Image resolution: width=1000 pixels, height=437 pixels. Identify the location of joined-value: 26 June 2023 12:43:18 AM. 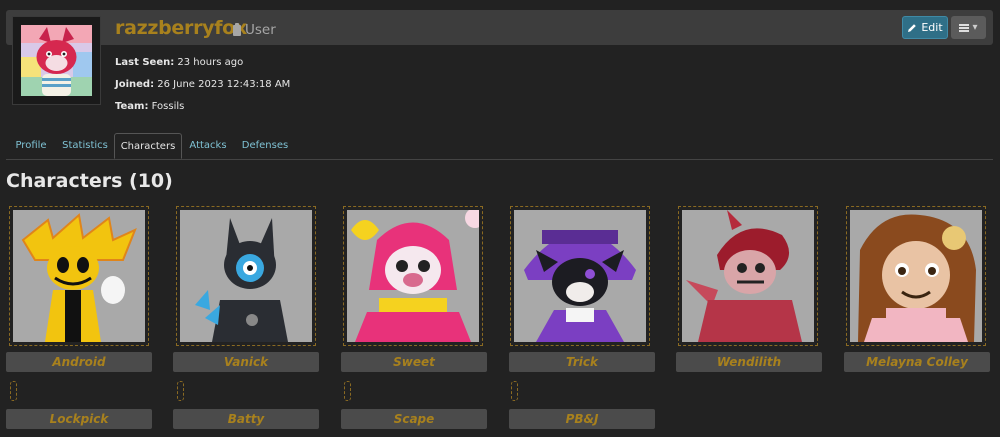
(224, 84).